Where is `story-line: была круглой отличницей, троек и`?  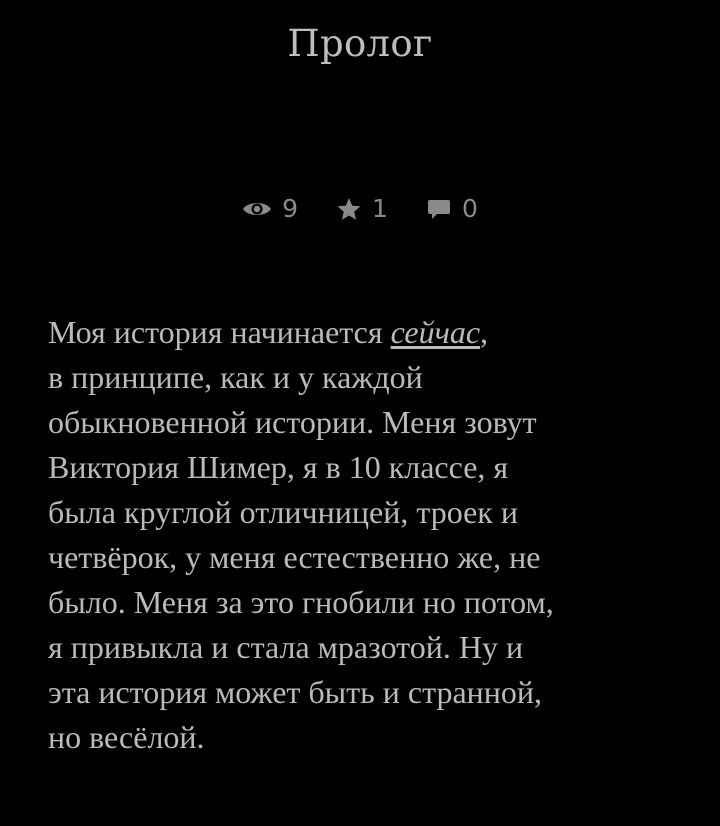 story-line: была круглой отличницей, троек и is located at coordinates (283, 512).